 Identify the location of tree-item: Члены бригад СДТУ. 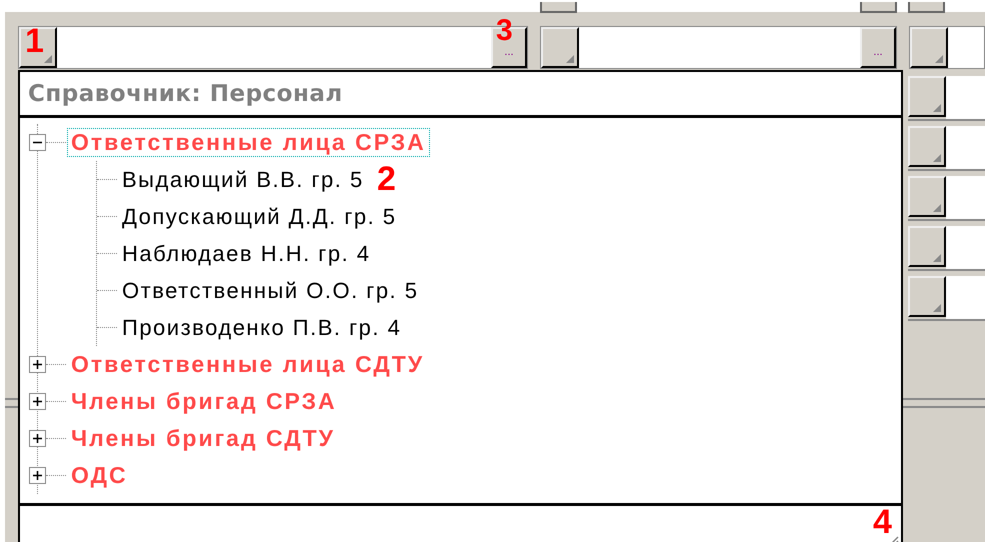
(203, 438).